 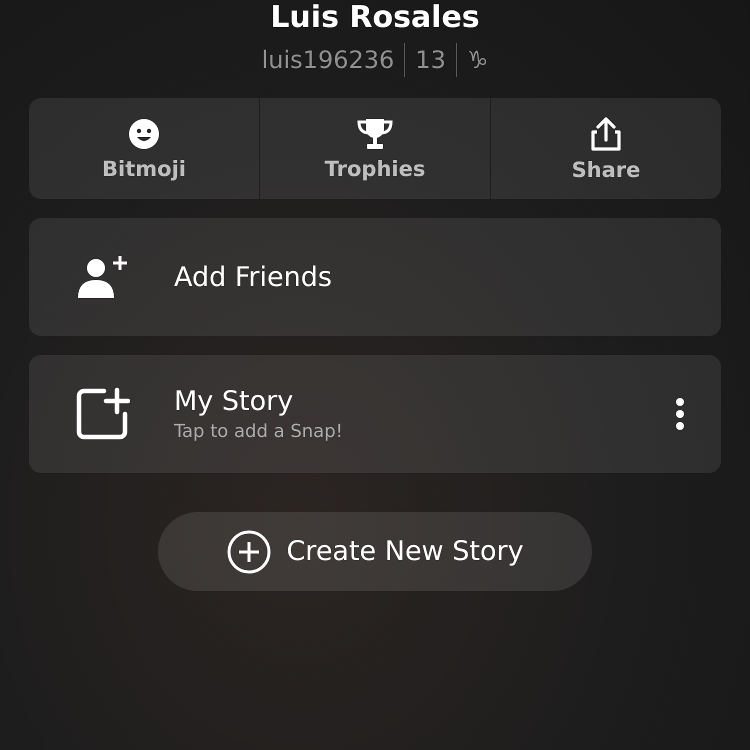 What do you see at coordinates (144, 133) in the screenshot?
I see `face-icon` at bounding box center [144, 133].